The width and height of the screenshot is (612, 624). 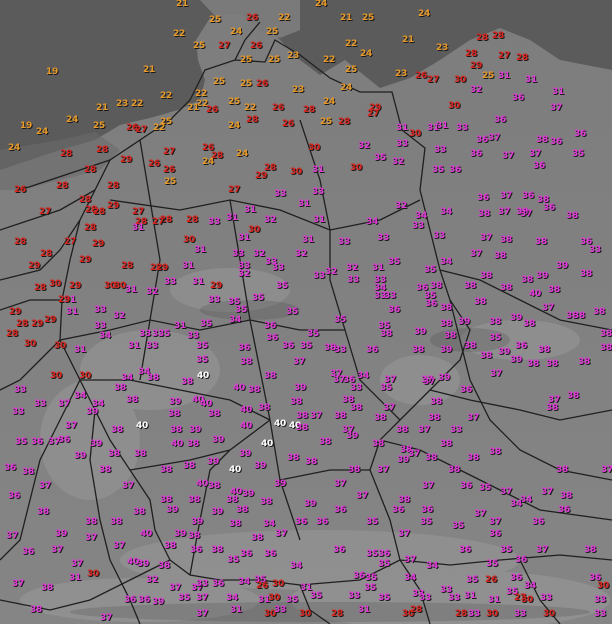 What do you see at coordinates (52, 72) in the screenshot?
I see `temperature-reading: 19` at bounding box center [52, 72].